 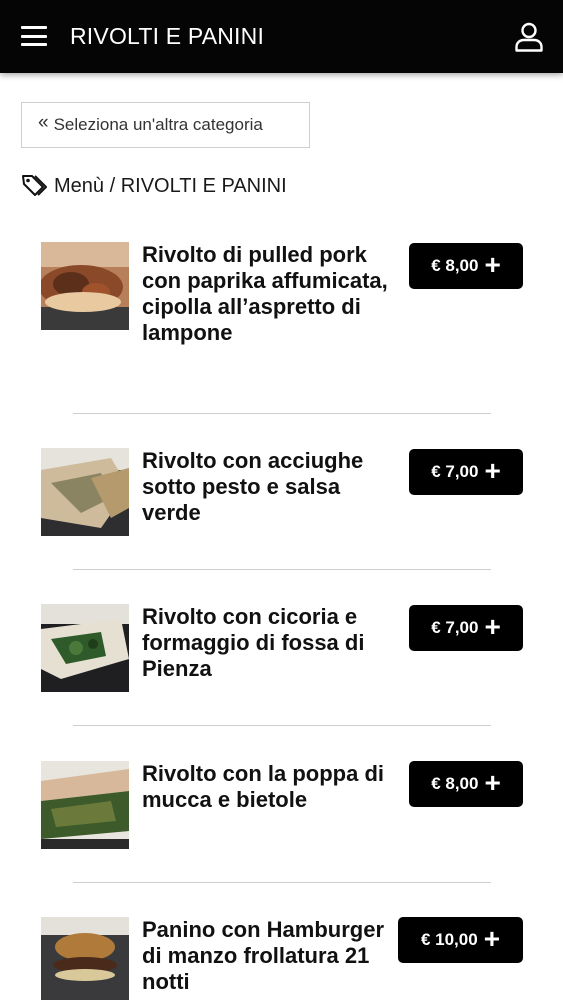 What do you see at coordinates (34, 36) in the screenshot?
I see `hamburger-icon` at bounding box center [34, 36].